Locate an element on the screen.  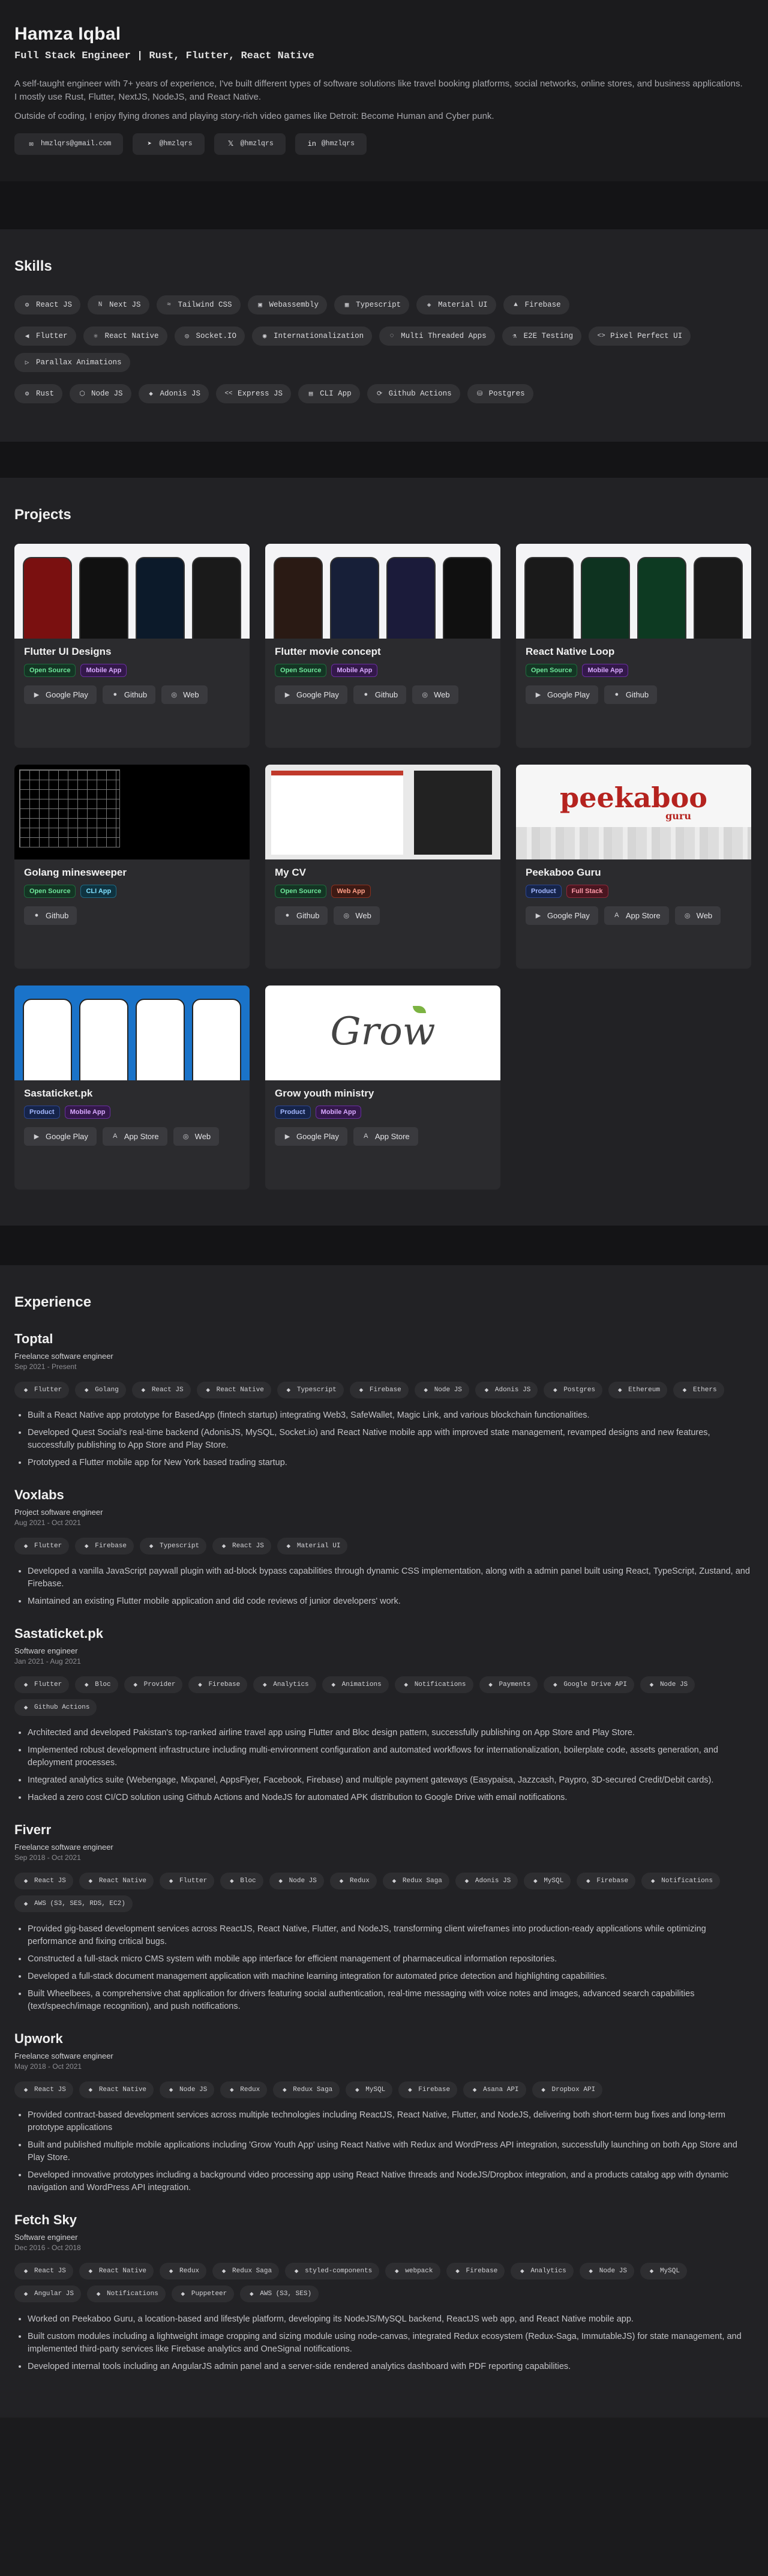
contact-link-linkedin: in @hmzlqrs is located at coordinates (331, 144).